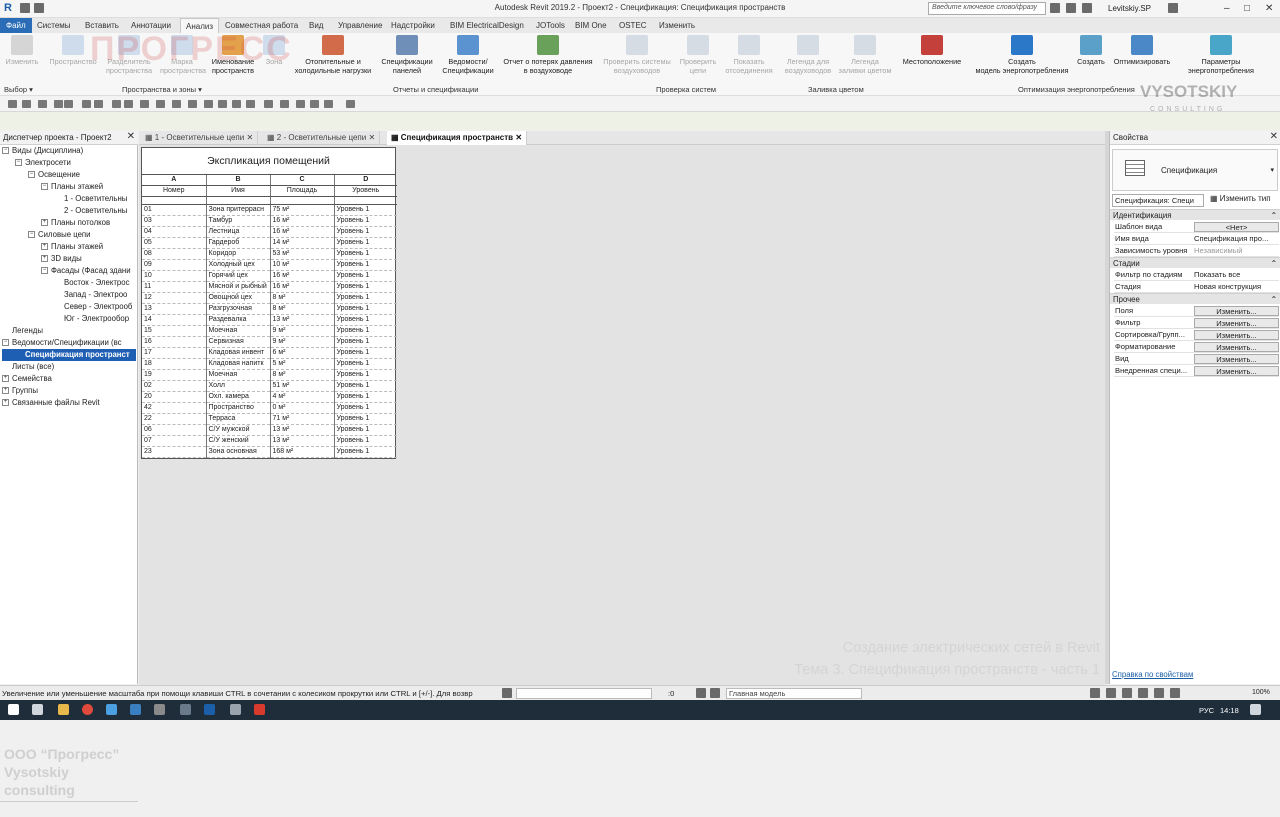 The height and width of the screenshot is (817, 1280). I want to click on menu-tab: Файл, so click(16, 25).